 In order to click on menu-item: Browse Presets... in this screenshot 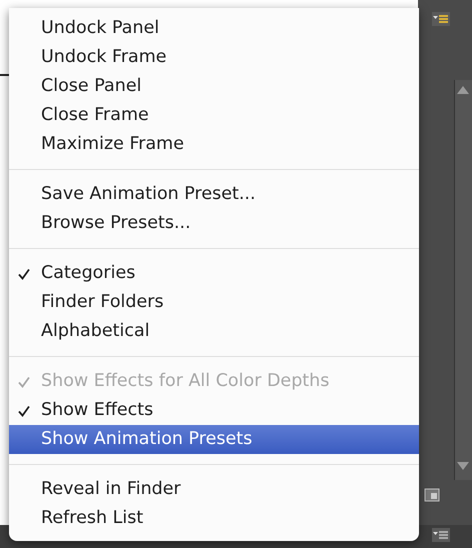, I will do `click(214, 223)`.